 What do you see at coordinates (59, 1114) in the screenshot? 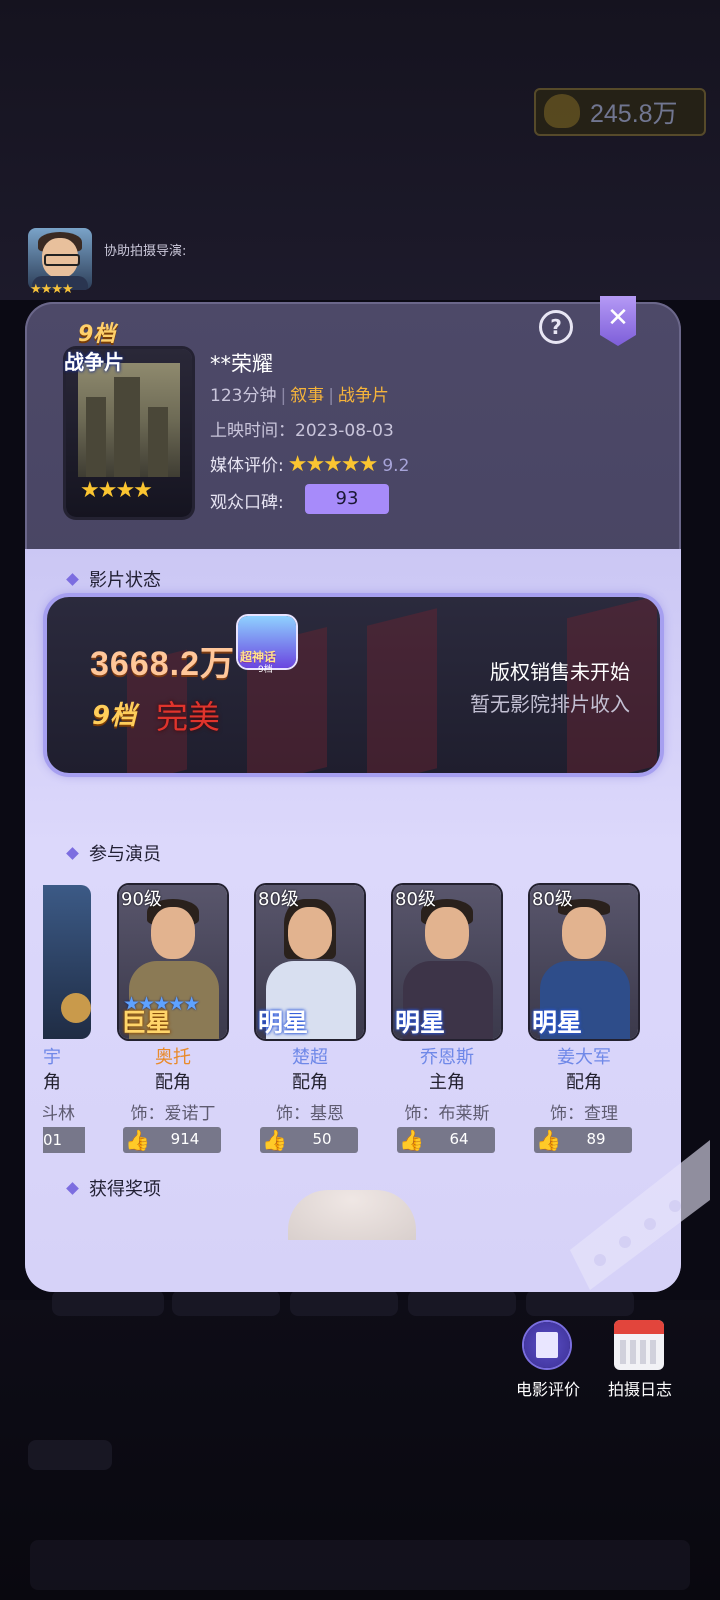
I see `actor-character: 斗林` at bounding box center [59, 1114].